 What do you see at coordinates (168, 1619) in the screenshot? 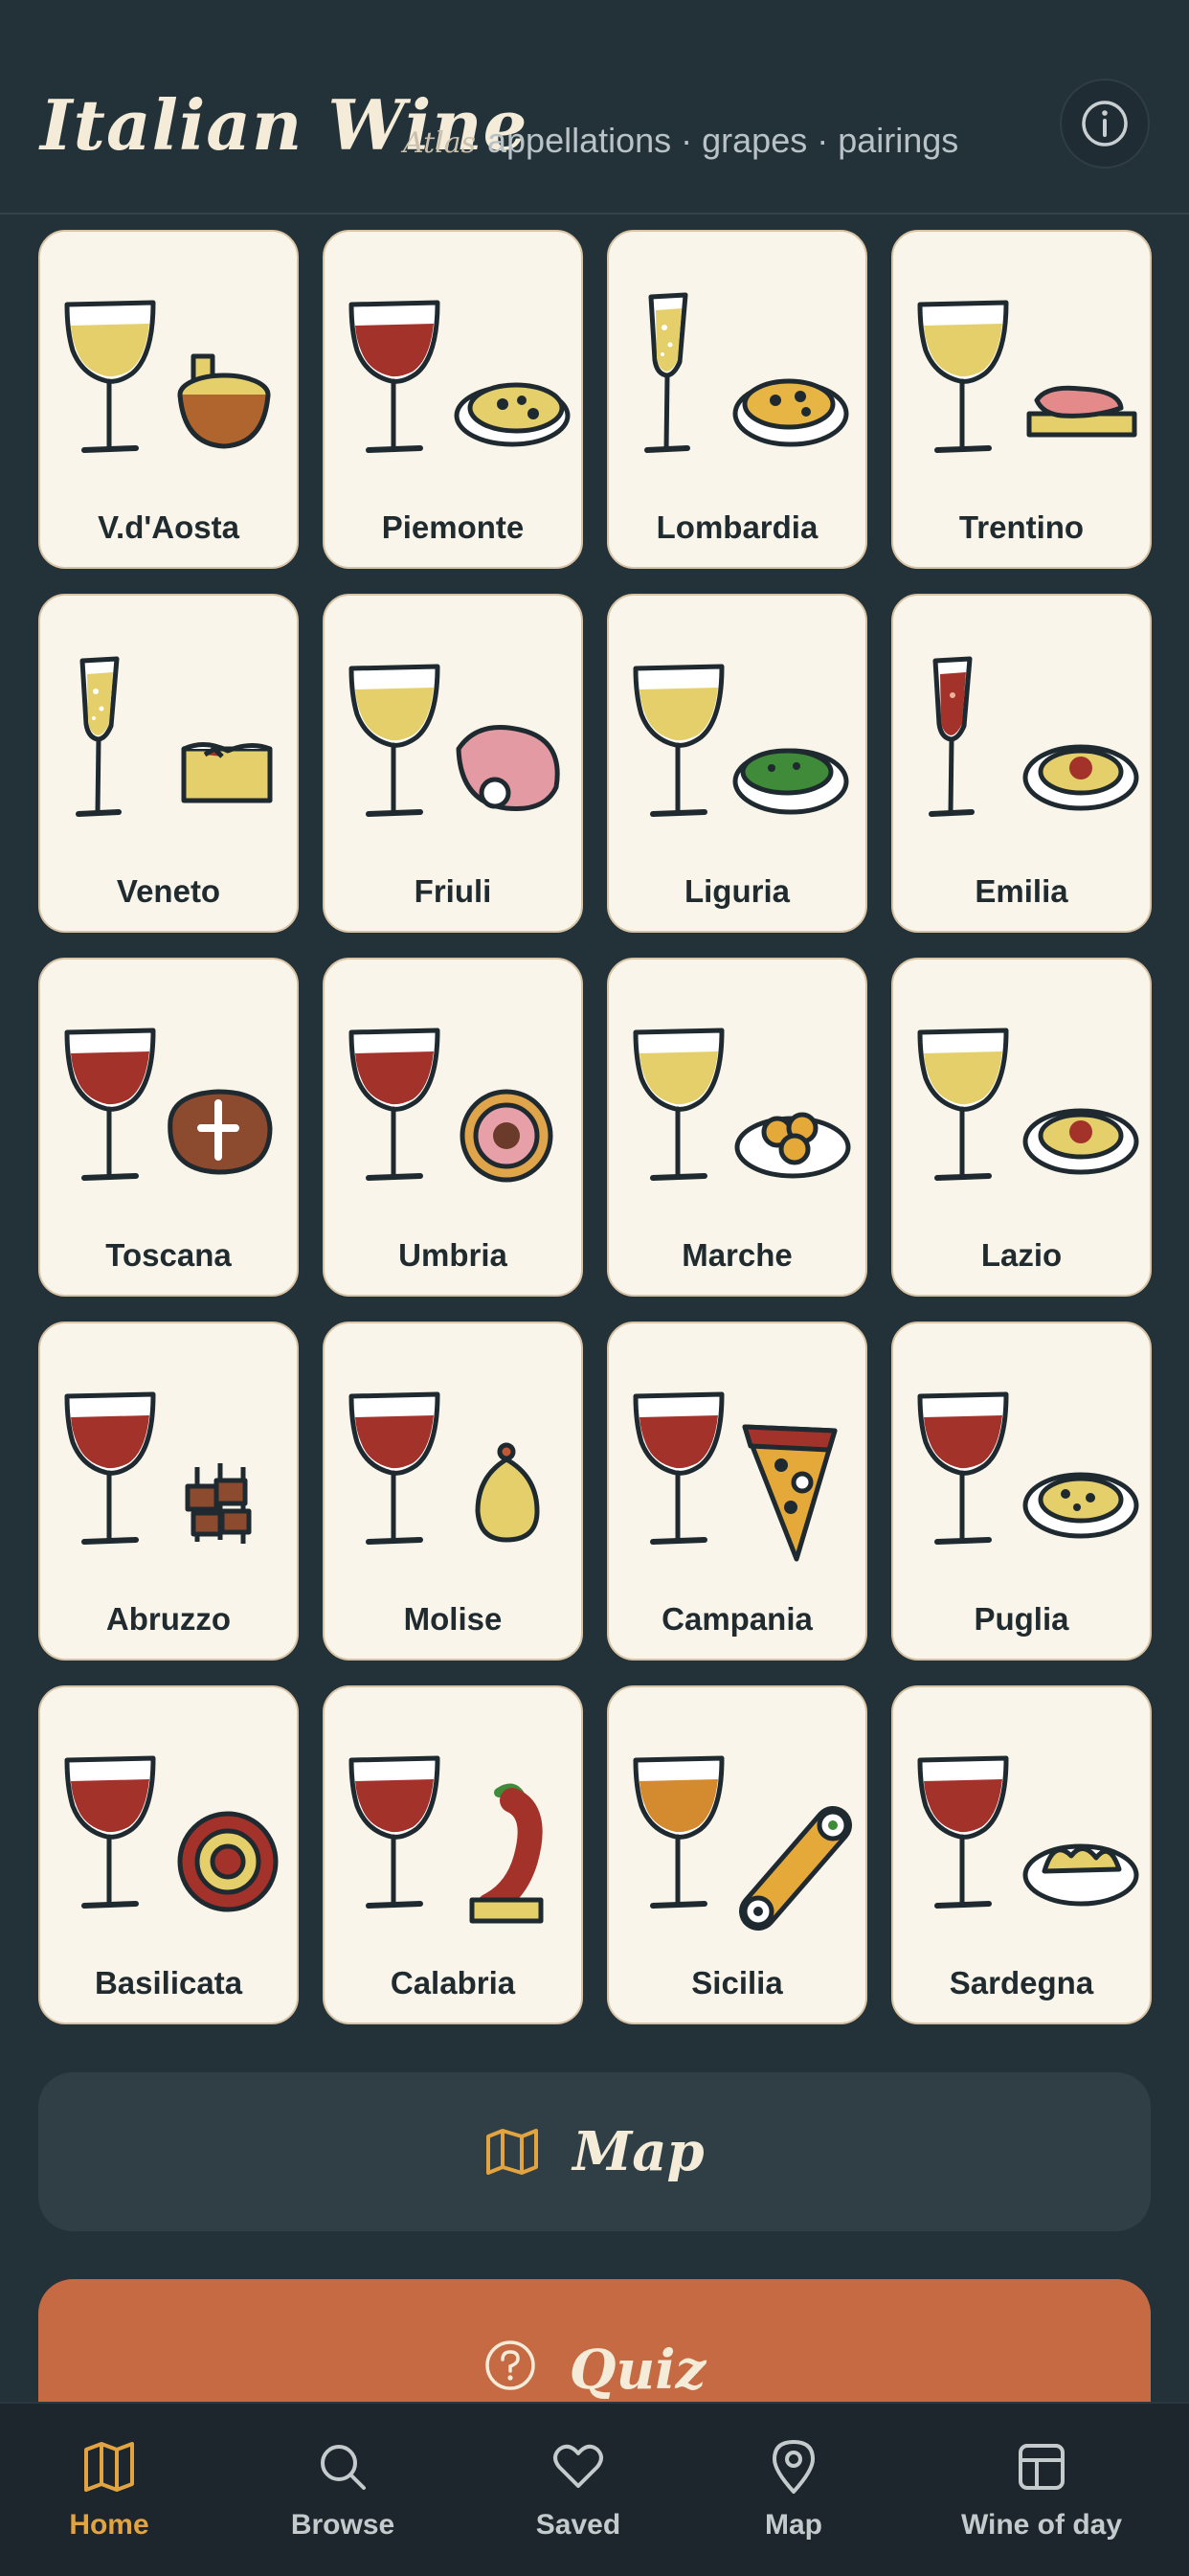
I see `region-card-label: Abruzzo` at bounding box center [168, 1619].